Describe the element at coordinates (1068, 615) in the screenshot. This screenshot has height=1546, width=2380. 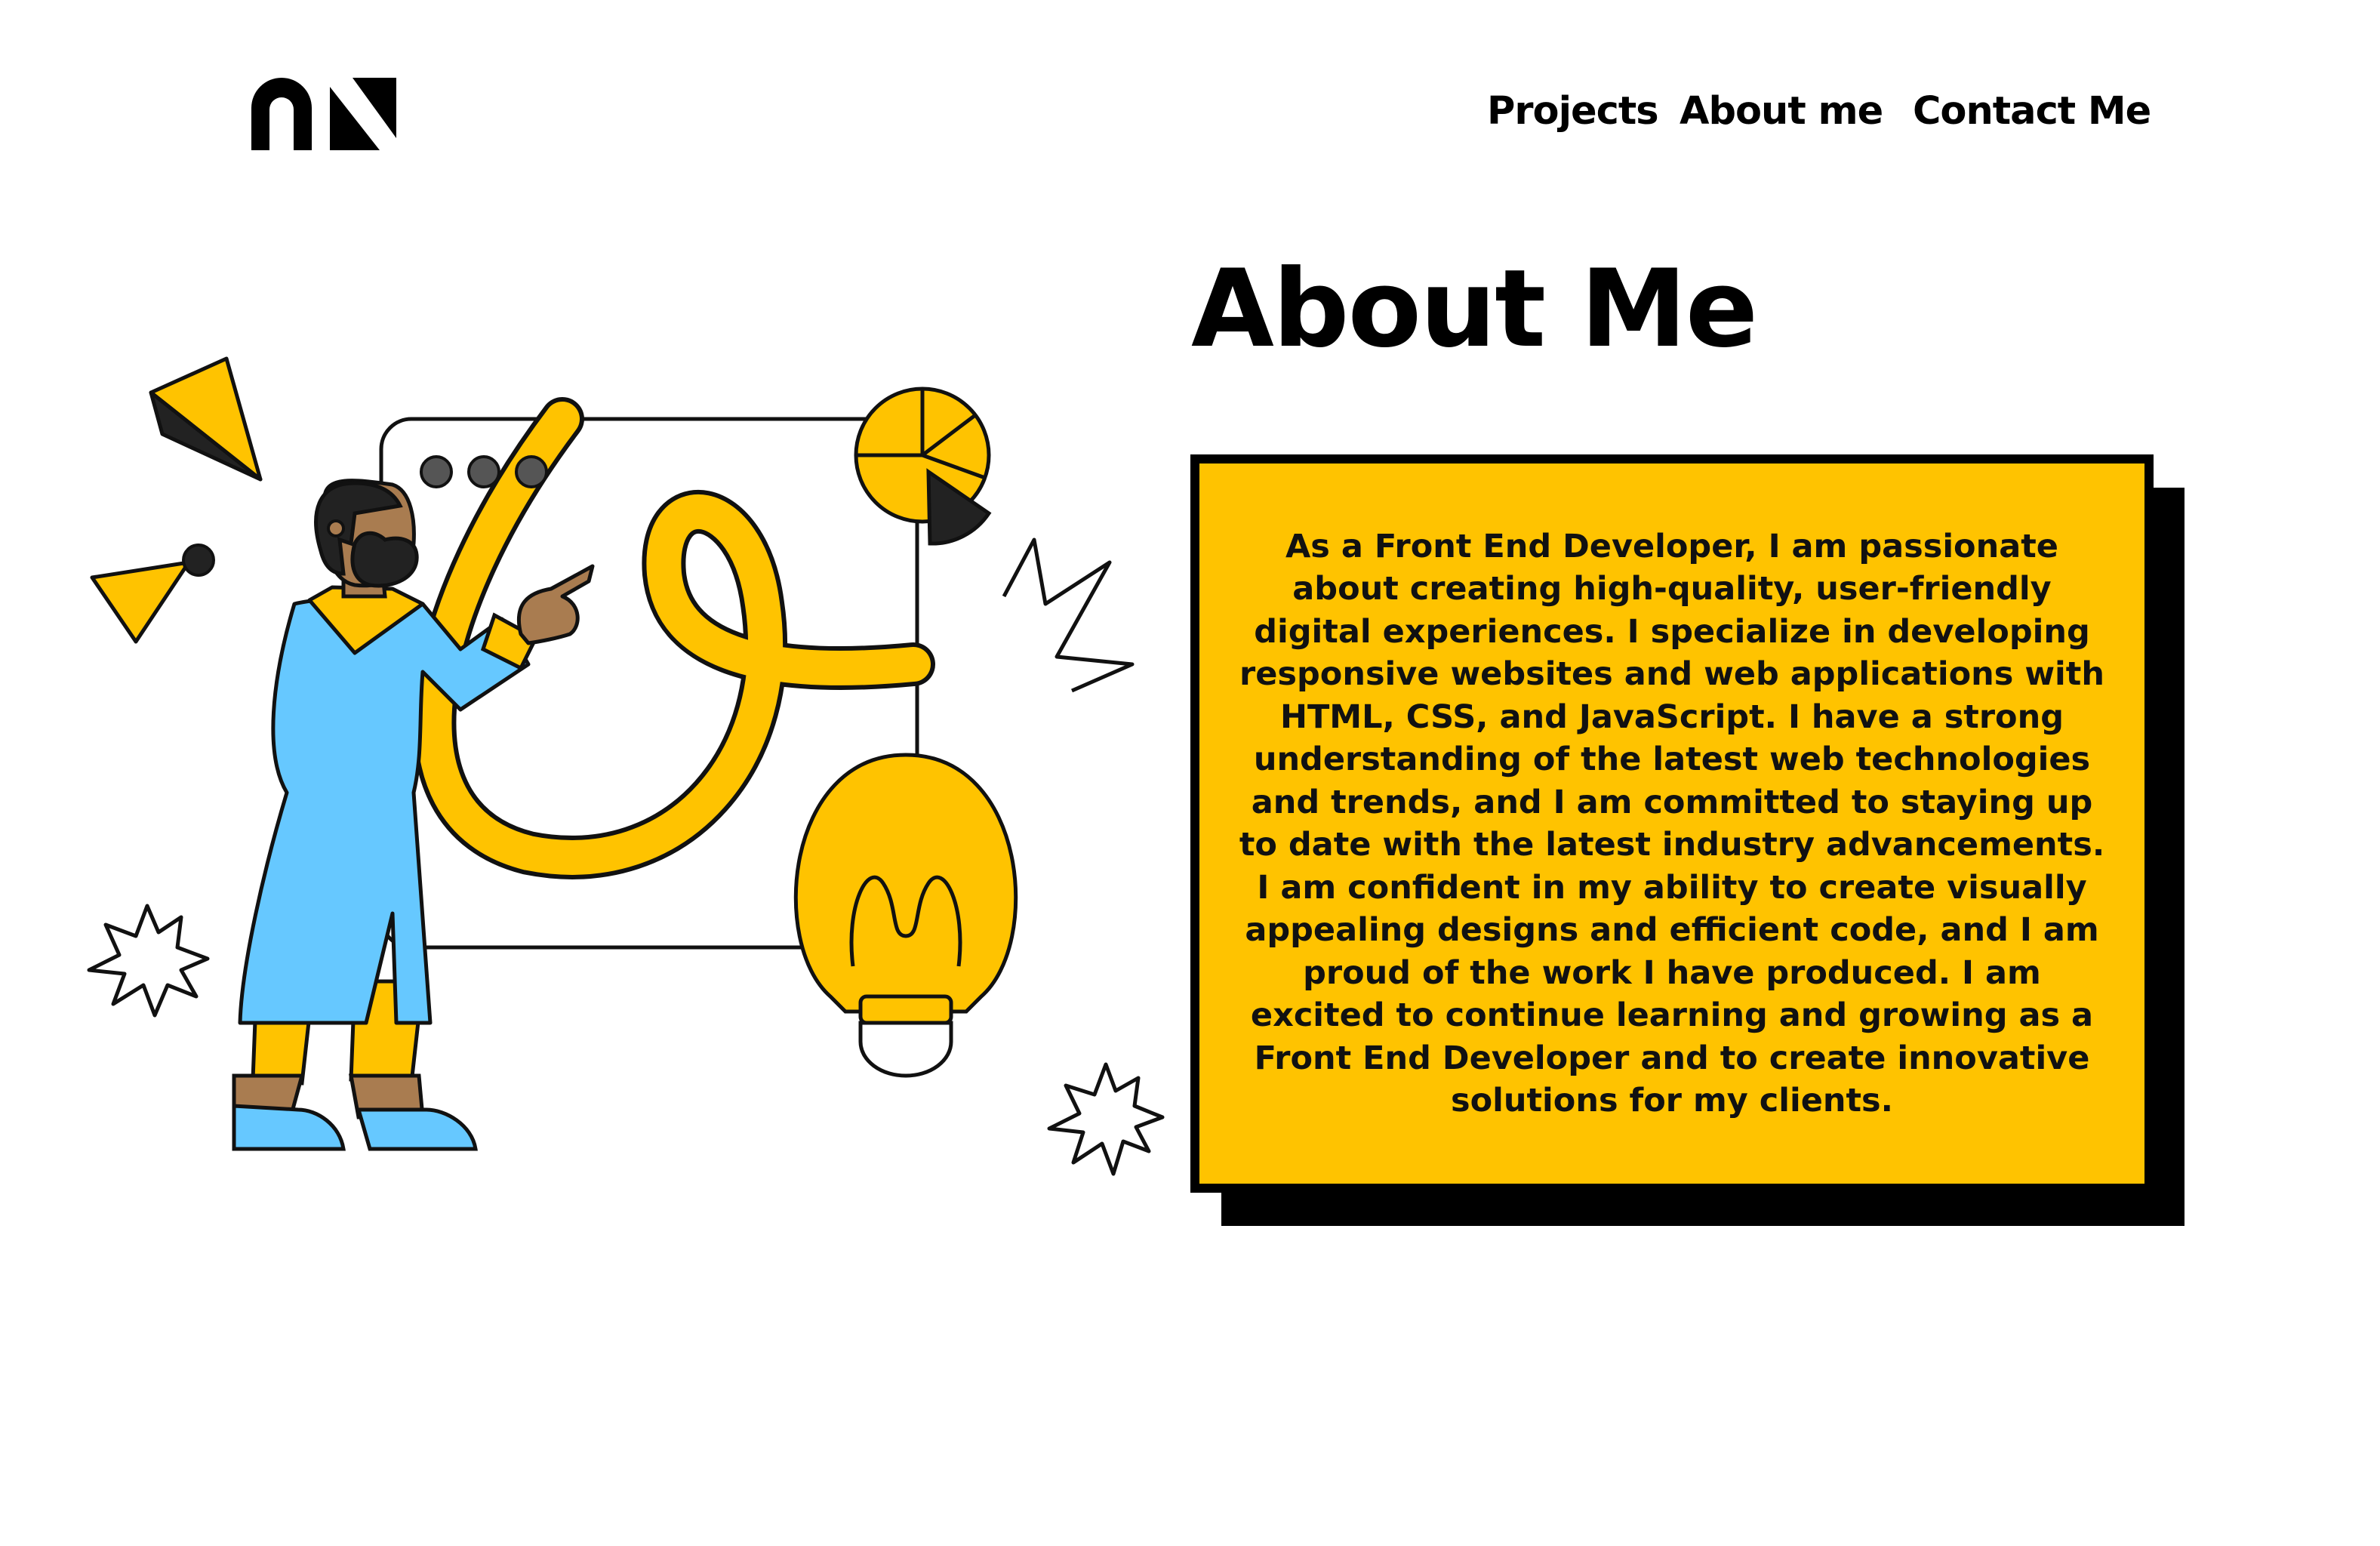
I see `zigzag-icon` at that location.